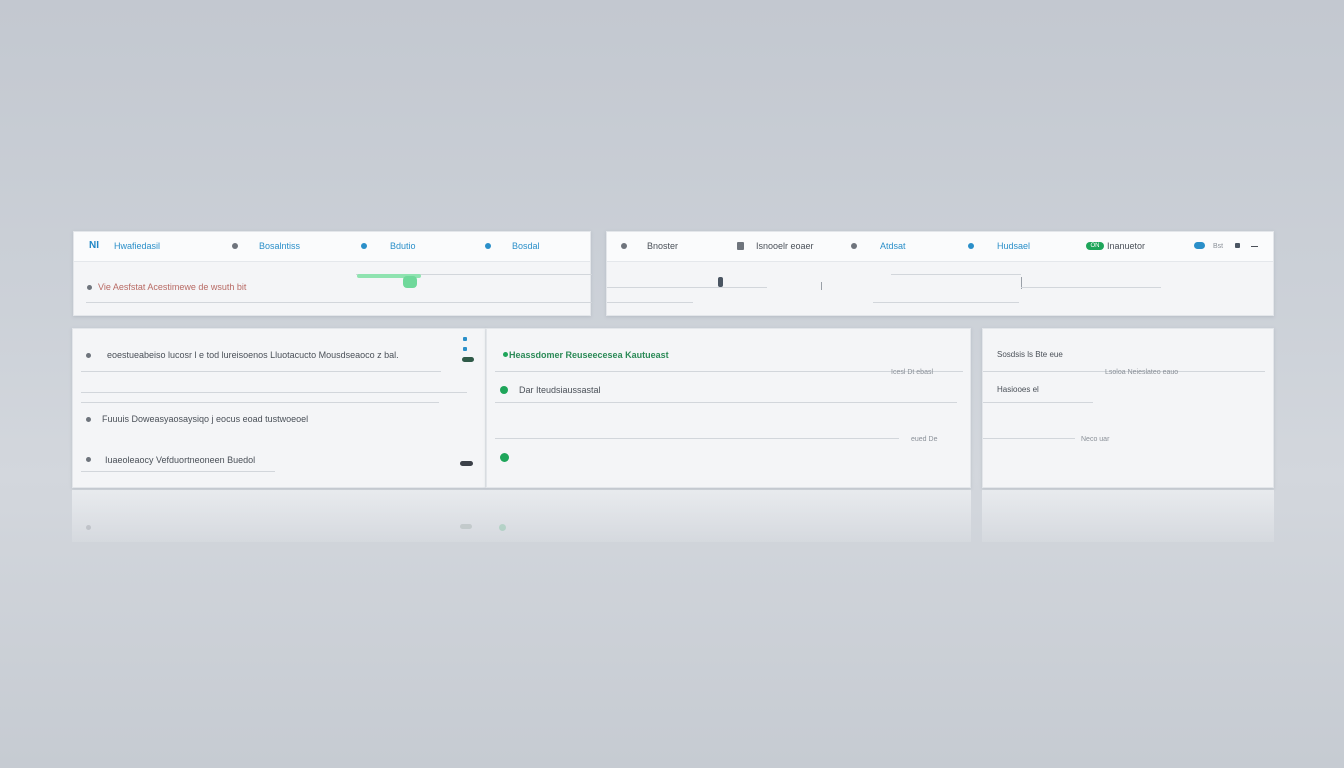  I want to click on side-panel-subtitle: Hasiooes el, so click(1018, 390).